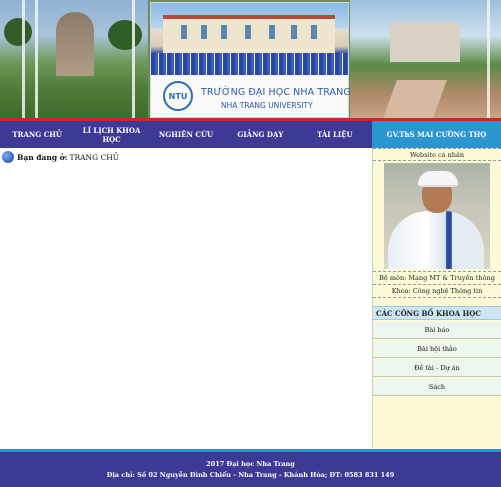 Image resolution: width=501 pixels, height=487 pixels. Describe the element at coordinates (425, 59) in the screenshot. I see `campus-photo-right` at that location.